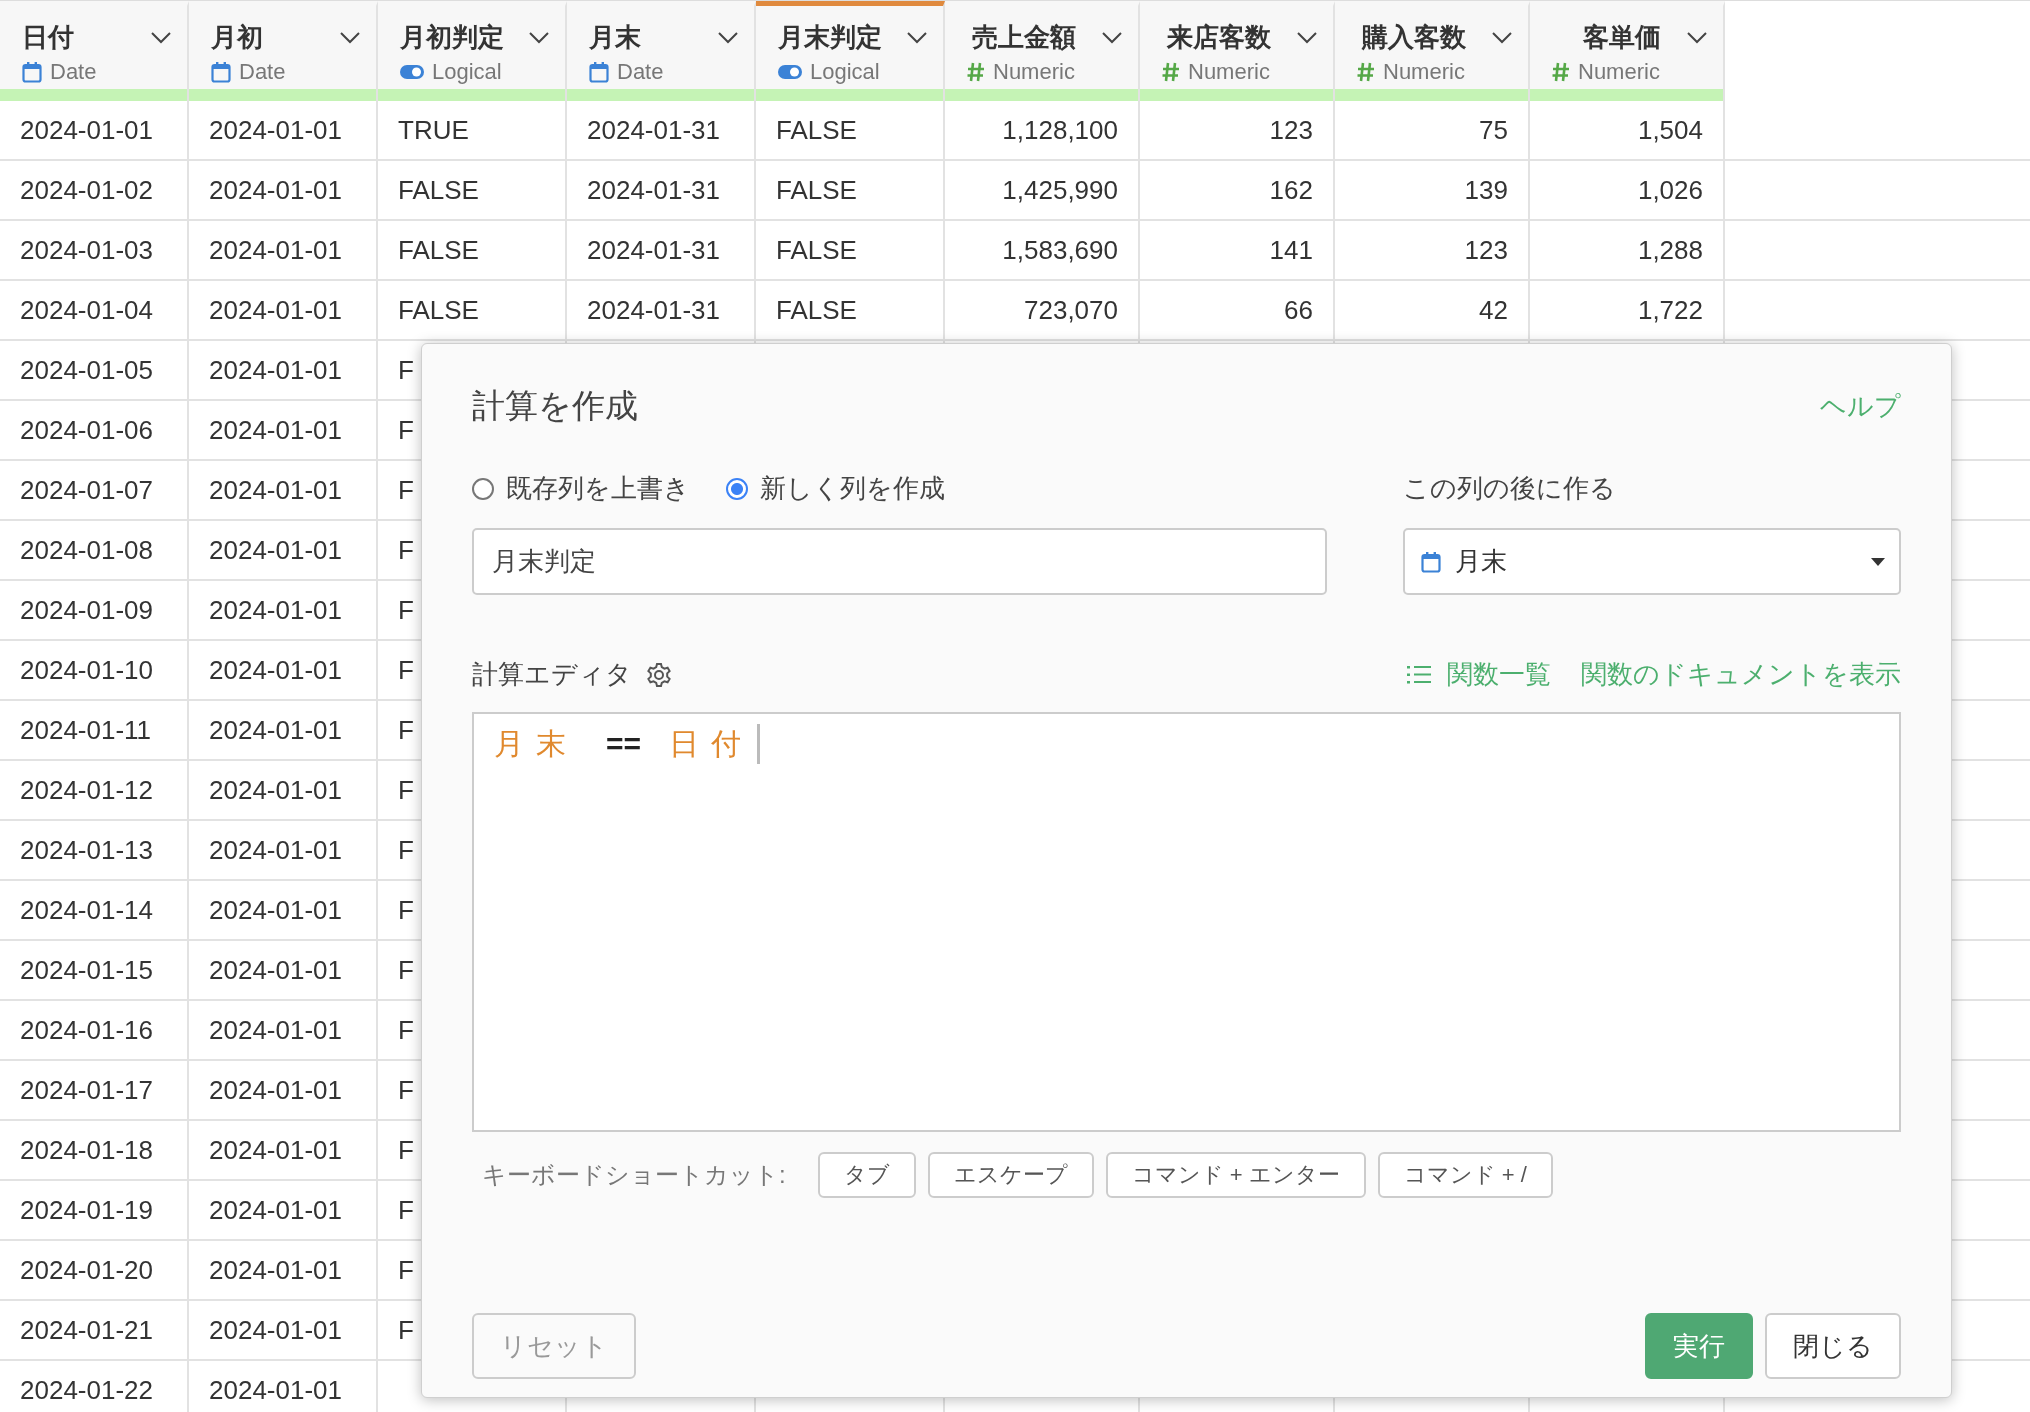  I want to click on table-cell: 723,070, so click(1071, 310).